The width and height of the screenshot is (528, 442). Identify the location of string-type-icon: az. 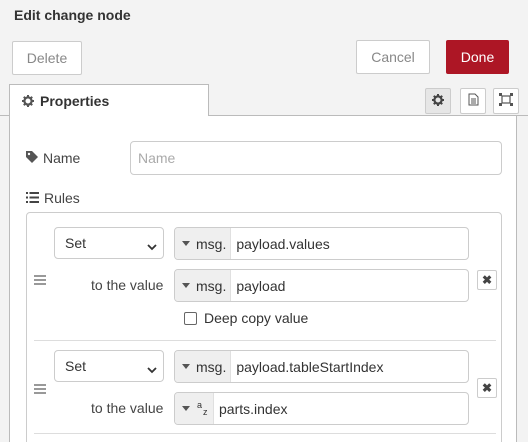
(202, 408).